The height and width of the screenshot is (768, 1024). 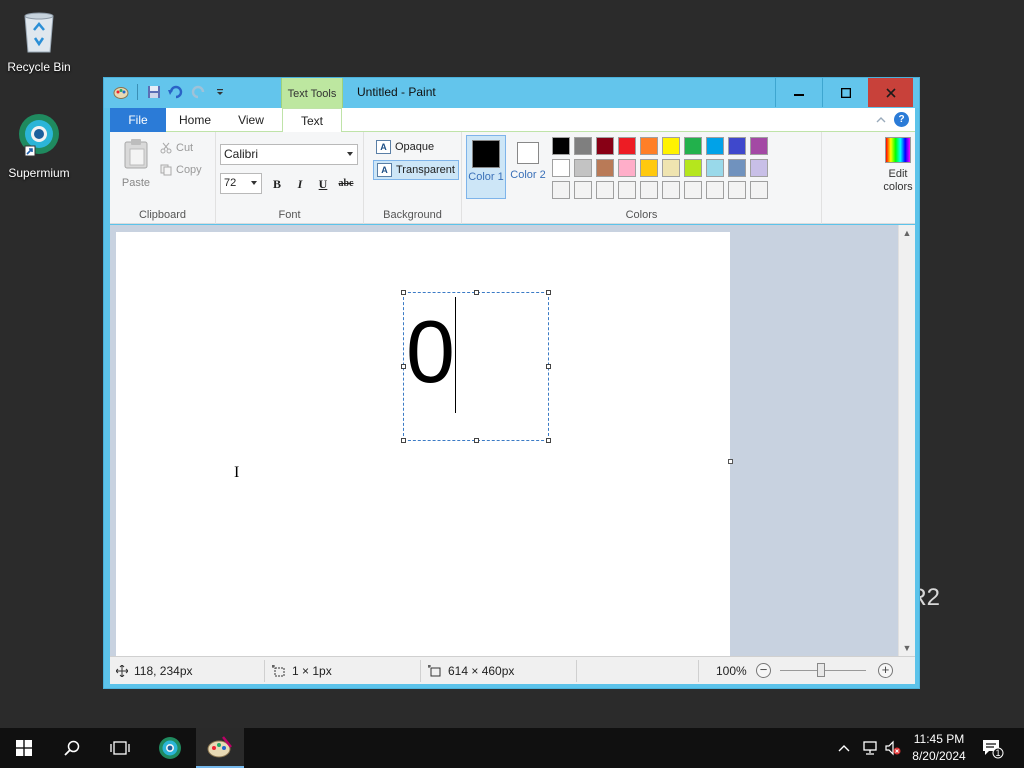 I want to click on text-box-content: 0, so click(x=430, y=352).